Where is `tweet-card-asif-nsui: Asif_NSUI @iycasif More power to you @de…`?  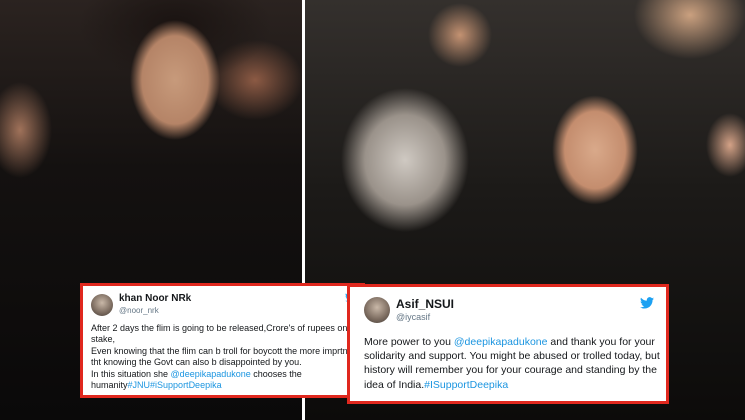 tweet-card-asif-nsui: Asif_NSUI @iycasif More power to you @de… is located at coordinates (508, 344).